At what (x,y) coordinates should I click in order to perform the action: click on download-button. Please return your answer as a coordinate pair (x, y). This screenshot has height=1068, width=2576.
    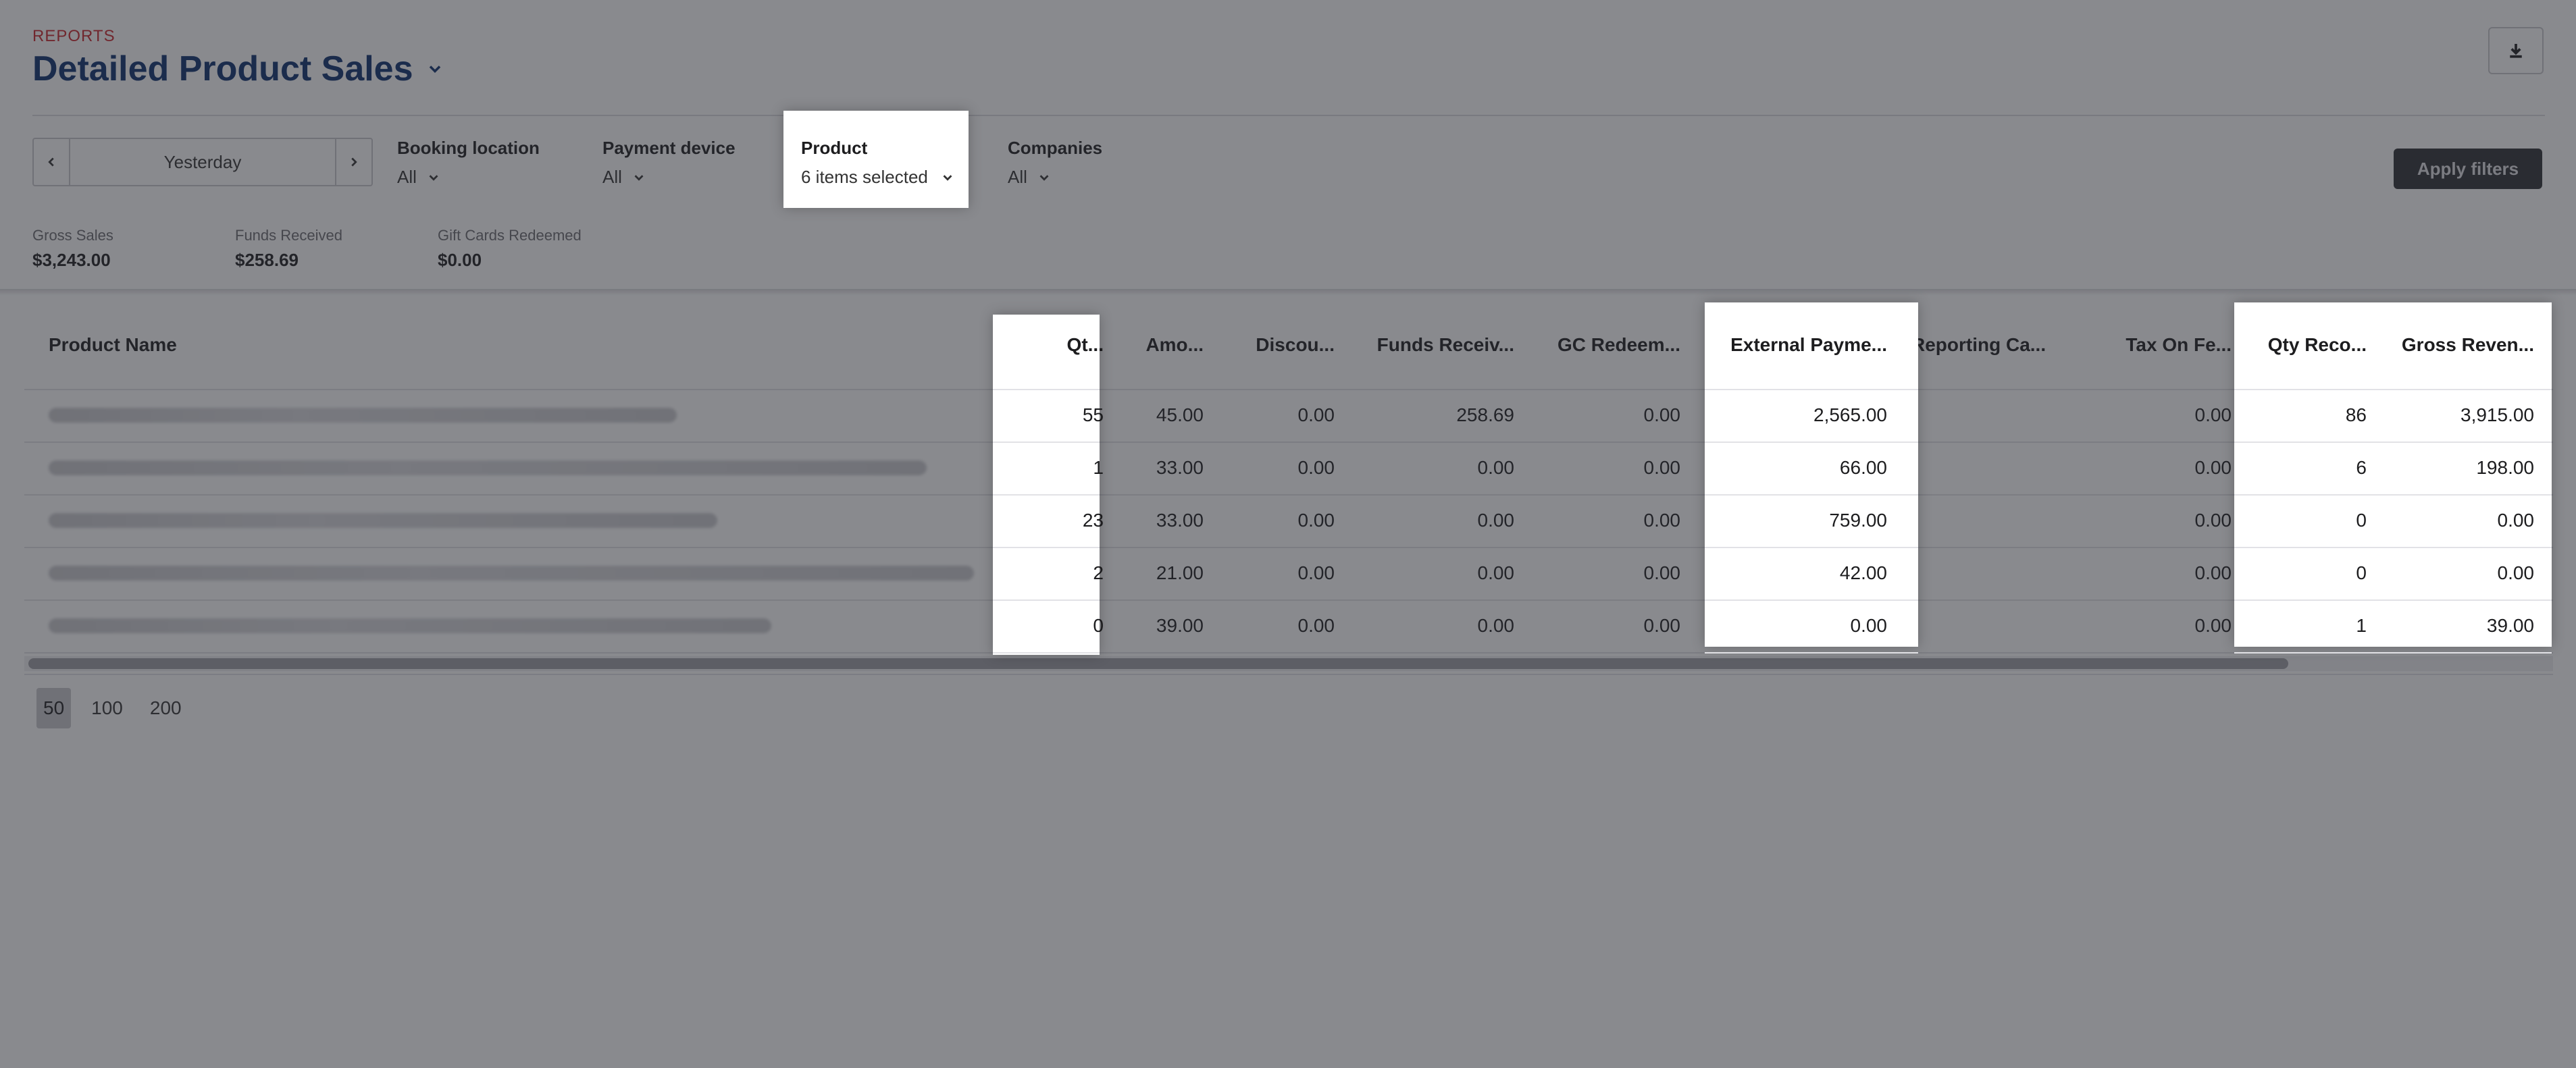
    Looking at the image, I should click on (2516, 50).